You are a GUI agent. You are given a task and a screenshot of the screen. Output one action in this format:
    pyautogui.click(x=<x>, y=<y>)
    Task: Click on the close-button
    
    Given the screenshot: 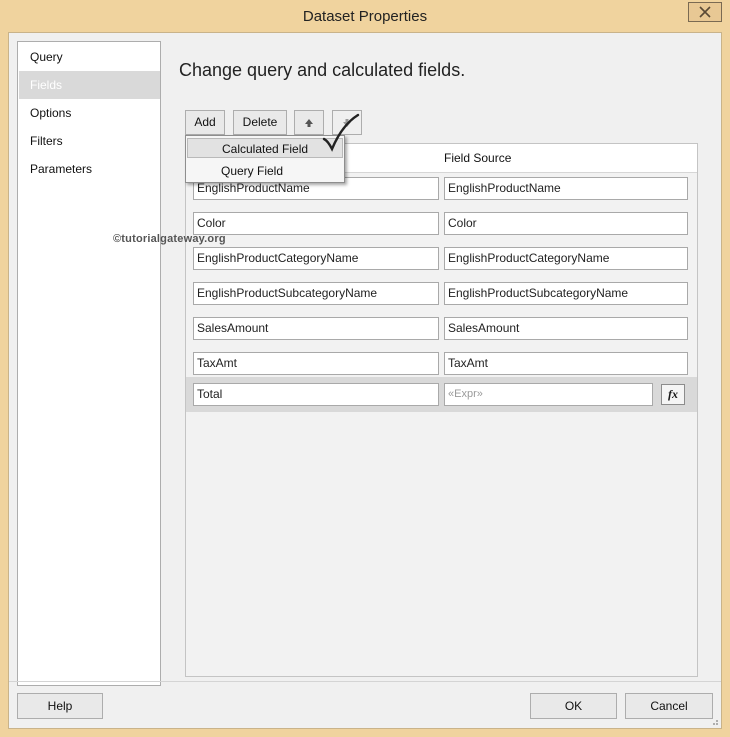 What is the action you would take?
    pyautogui.click(x=705, y=12)
    